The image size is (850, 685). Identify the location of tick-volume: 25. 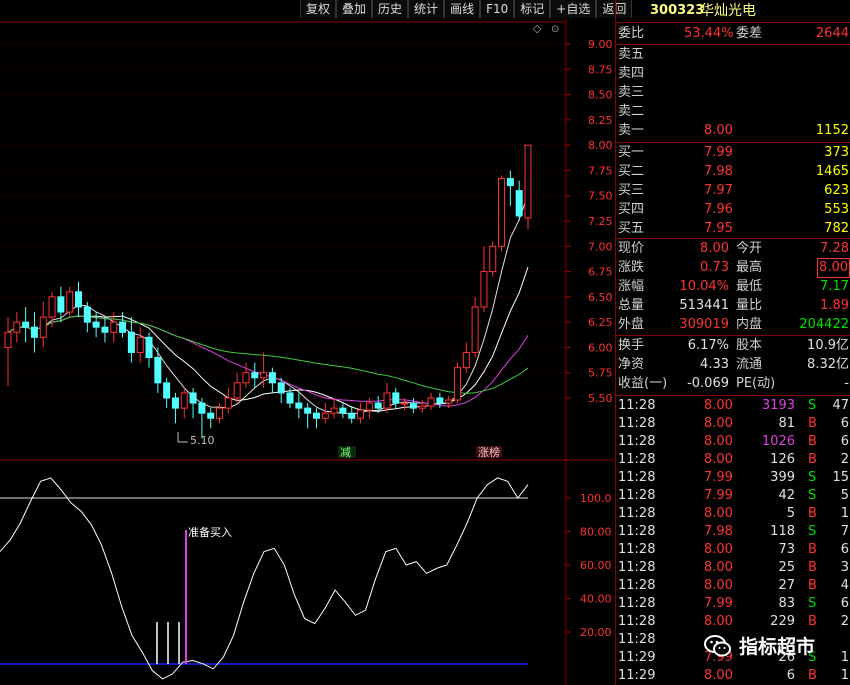
(786, 567).